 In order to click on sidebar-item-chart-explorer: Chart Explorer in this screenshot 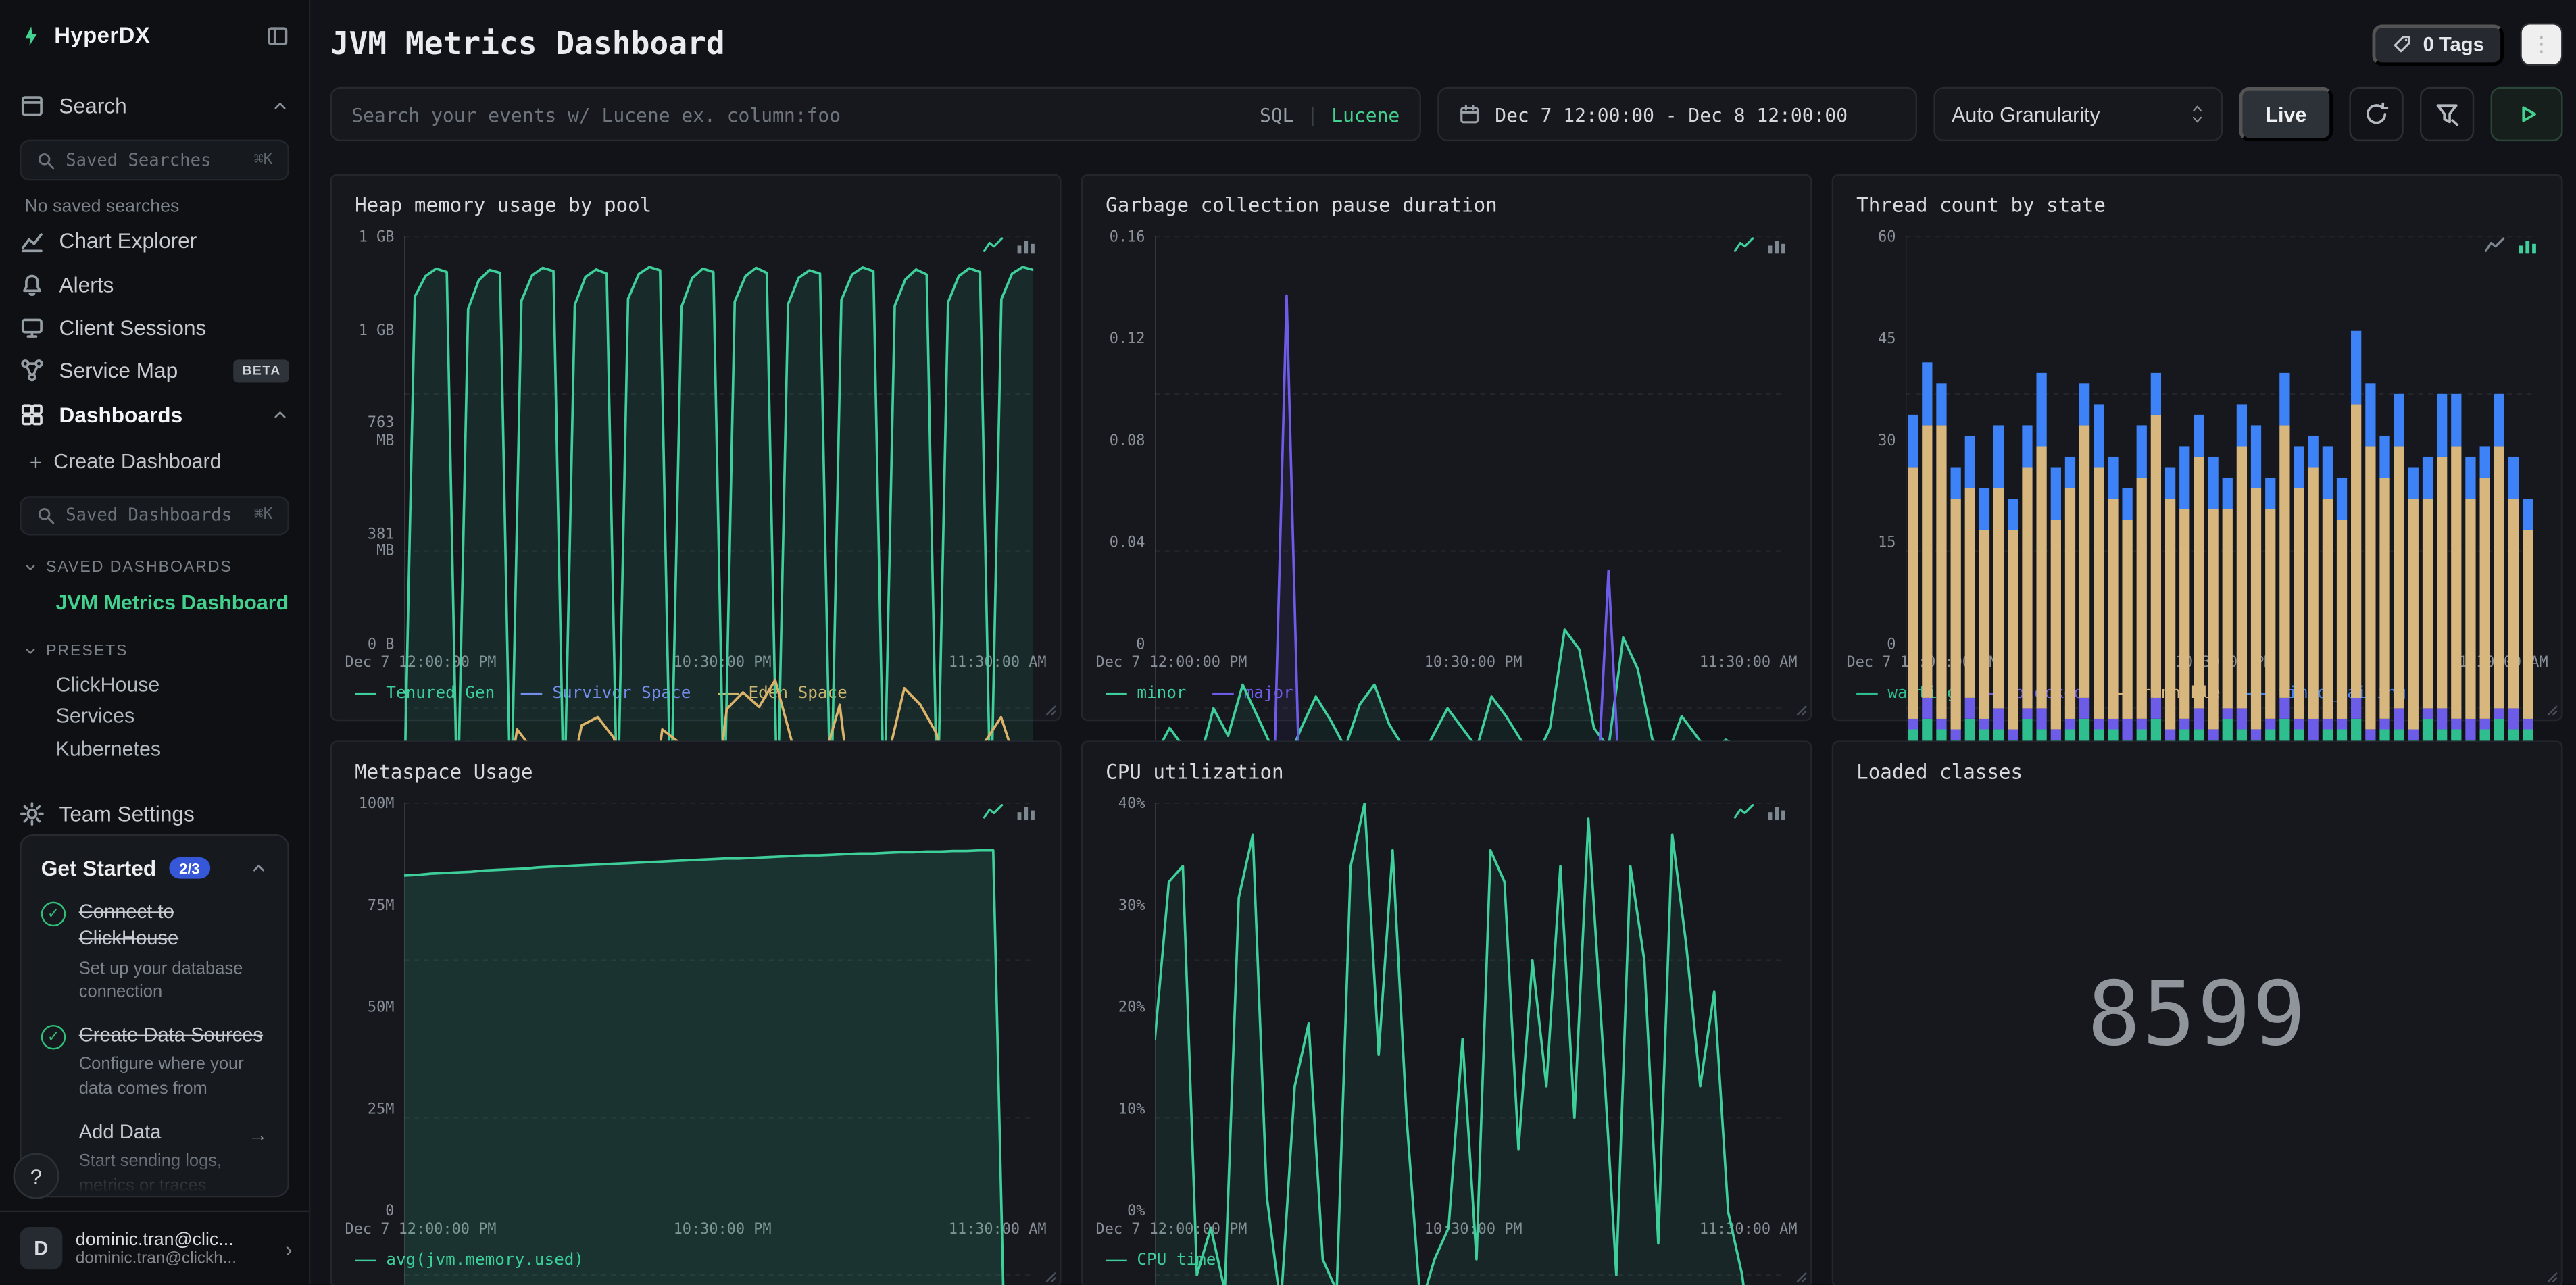, I will do `click(155, 242)`.